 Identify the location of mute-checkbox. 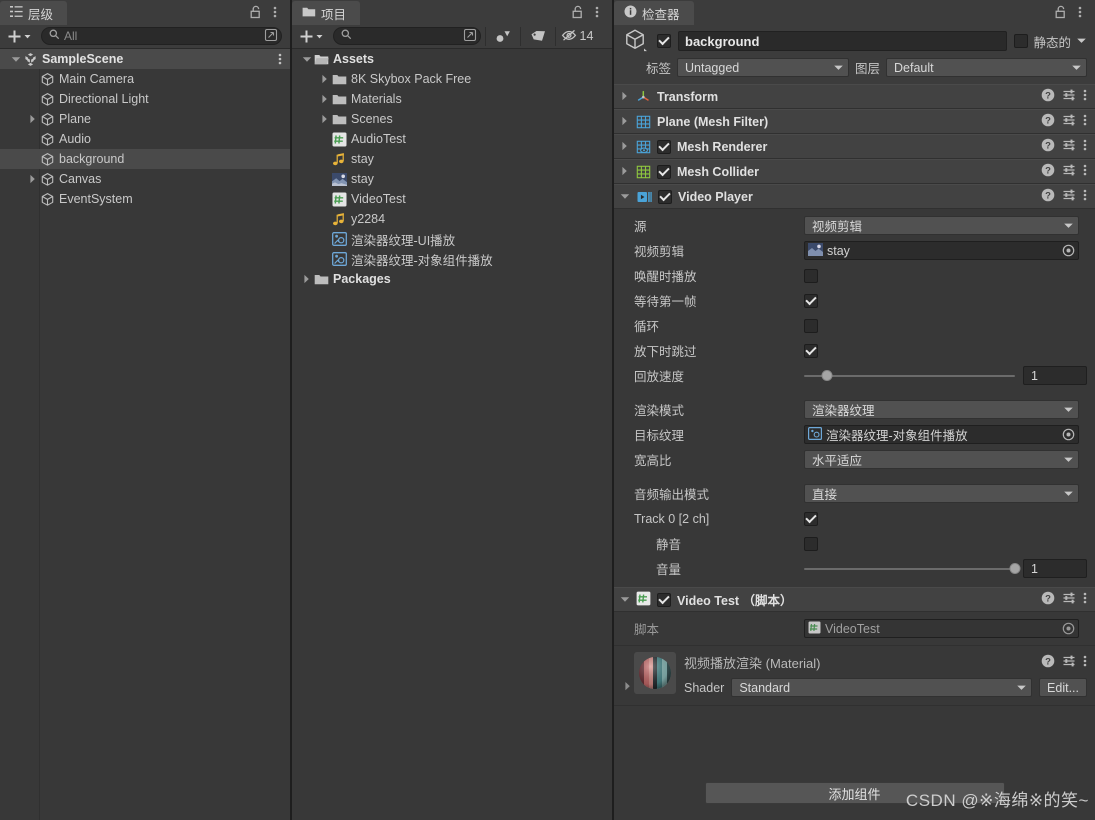
(811, 543).